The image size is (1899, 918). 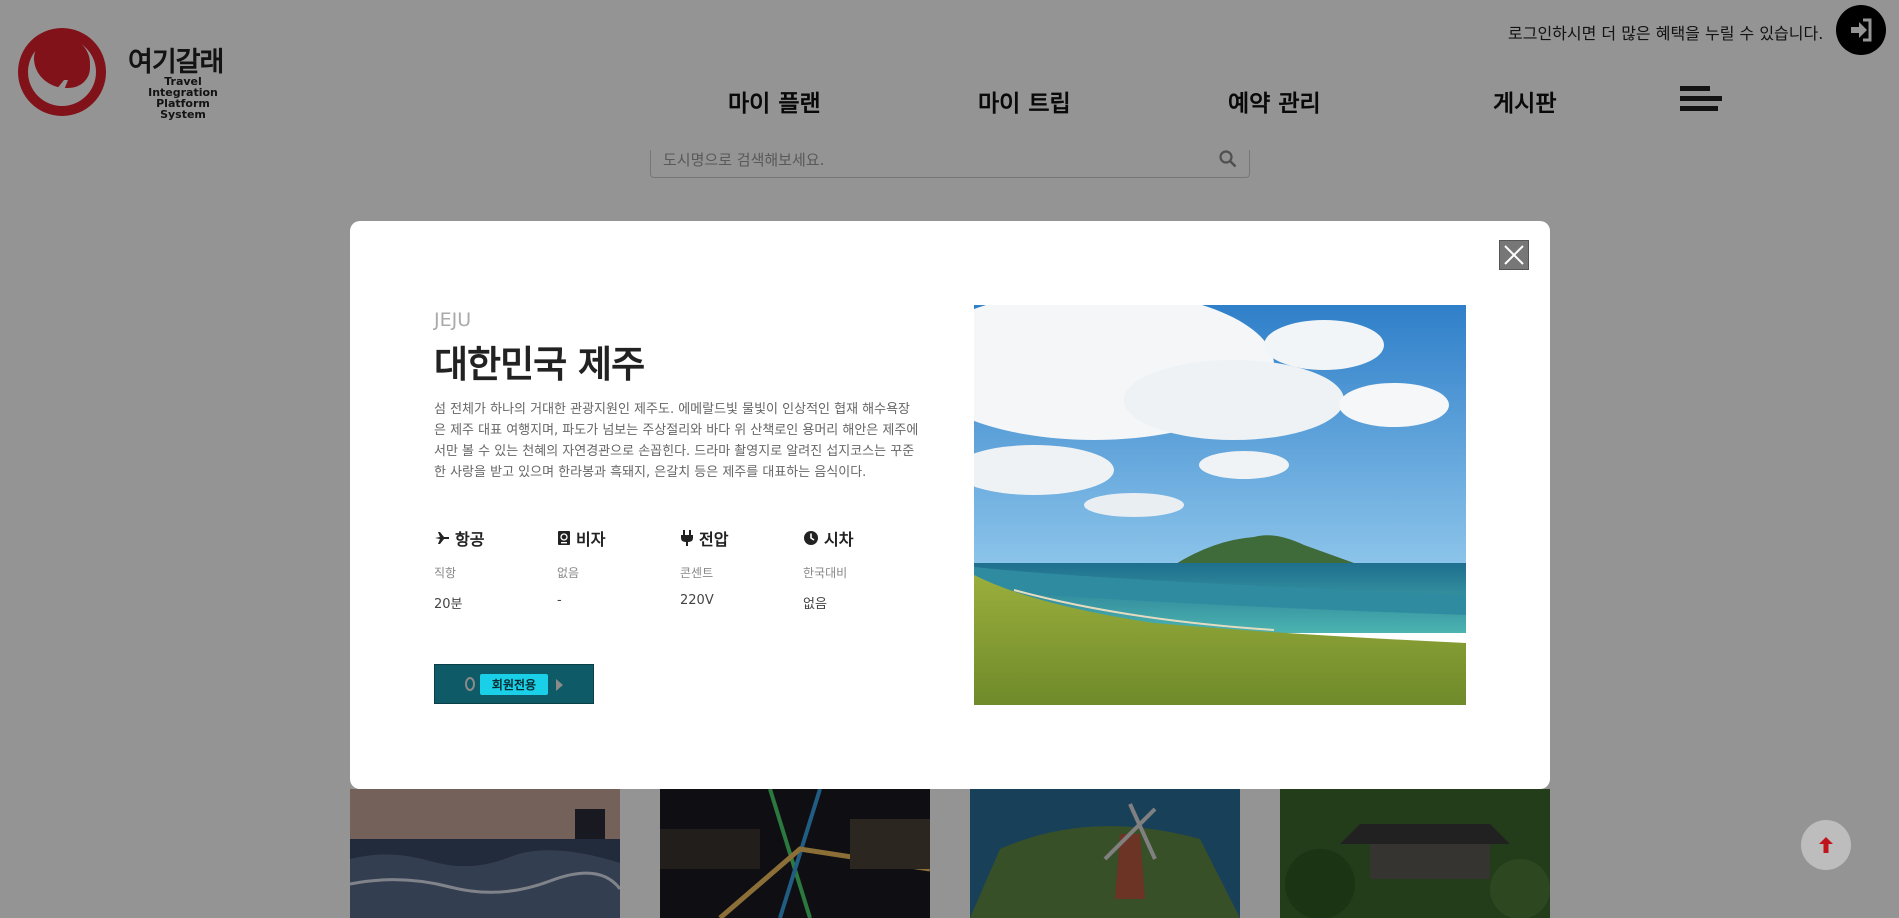 I want to click on clock-icon, so click(x=811, y=538).